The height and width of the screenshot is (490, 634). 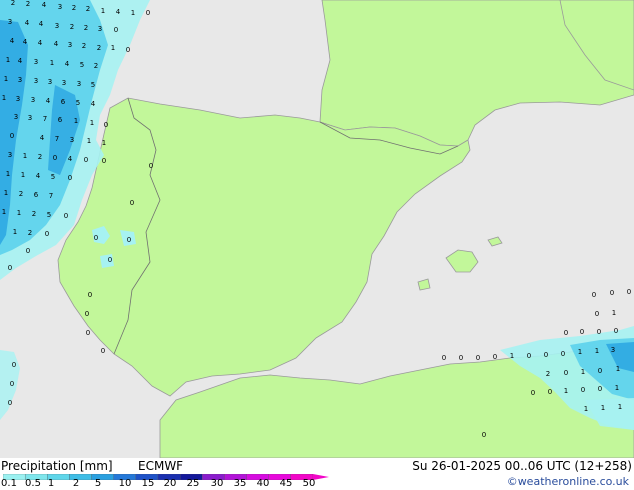 I want to click on legend-tick-label: 35, so click(x=240, y=483).